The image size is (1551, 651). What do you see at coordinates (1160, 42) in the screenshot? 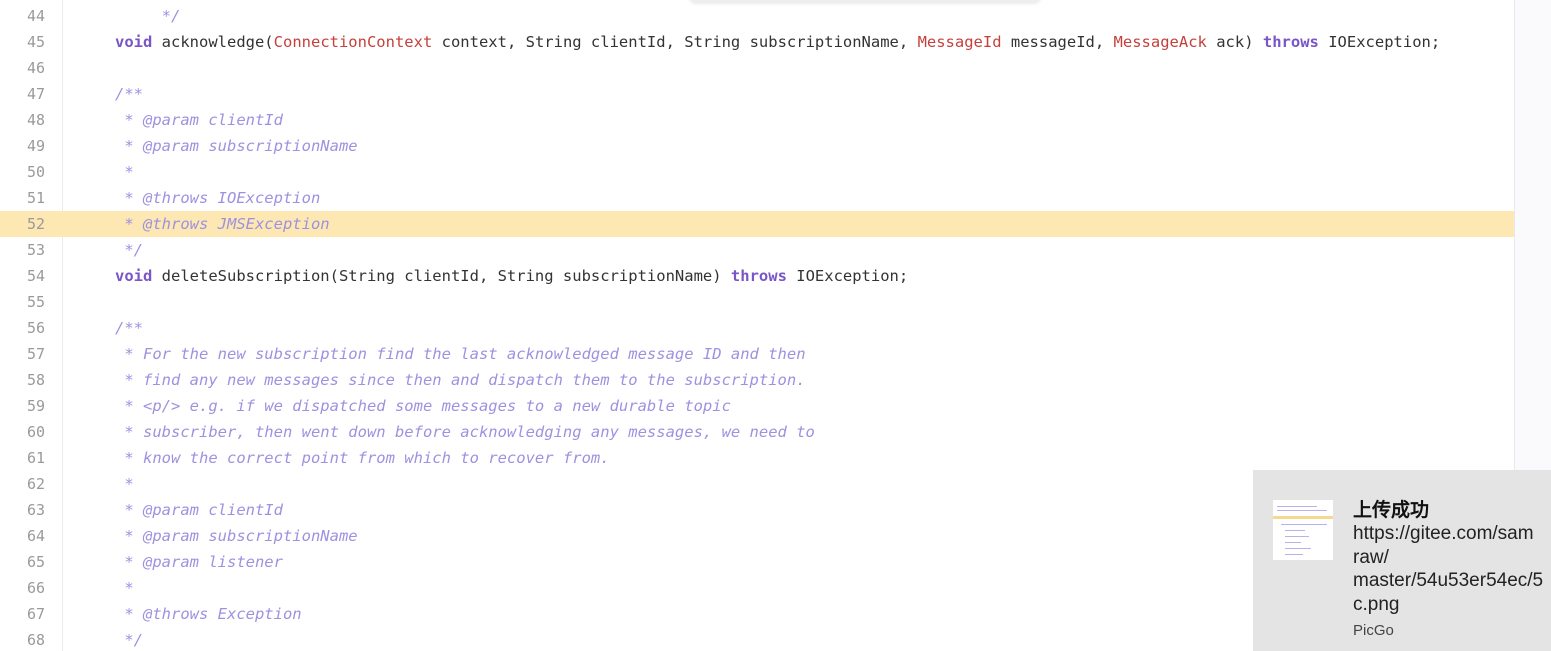
I see `code-token: MessageAck` at bounding box center [1160, 42].